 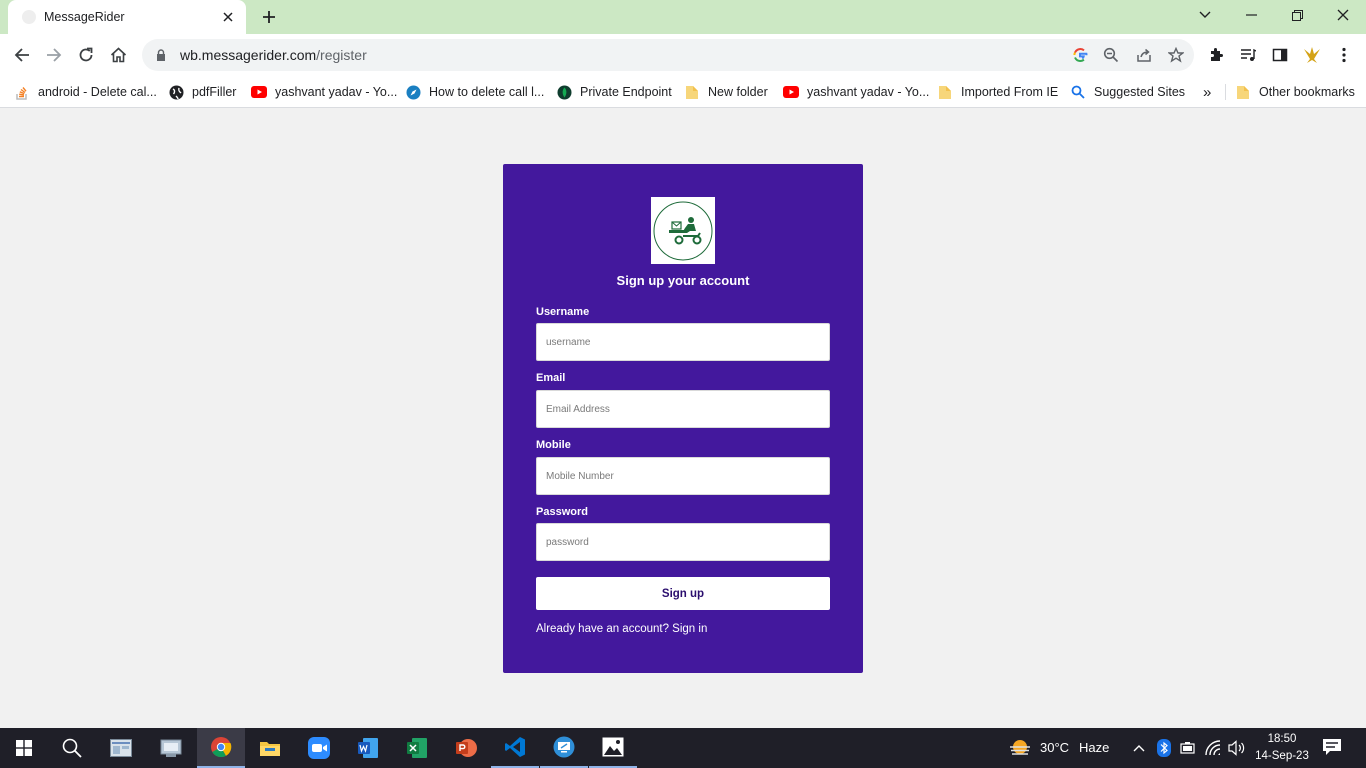 I want to click on browser-toolbar: wb.messagerider.com/register, so click(x=683, y=55).